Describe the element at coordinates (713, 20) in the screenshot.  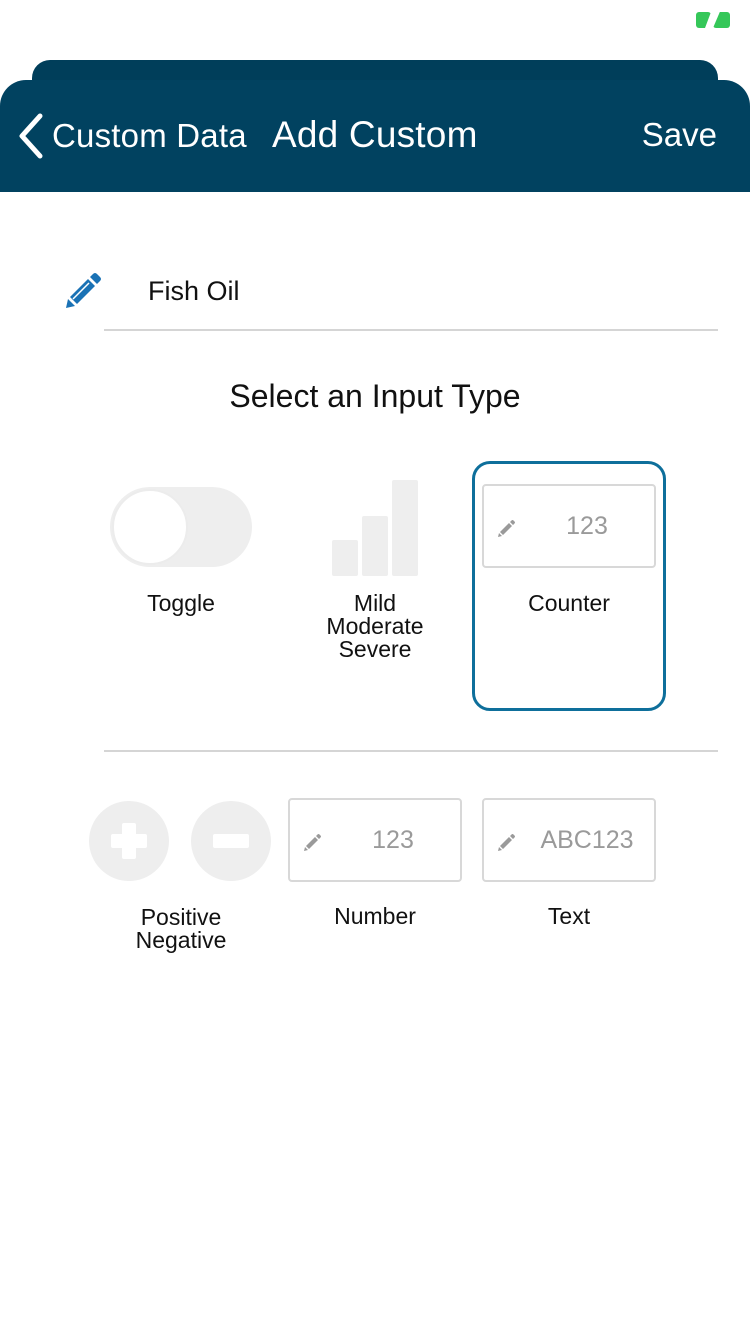
I see `battery-charging-icon` at that location.